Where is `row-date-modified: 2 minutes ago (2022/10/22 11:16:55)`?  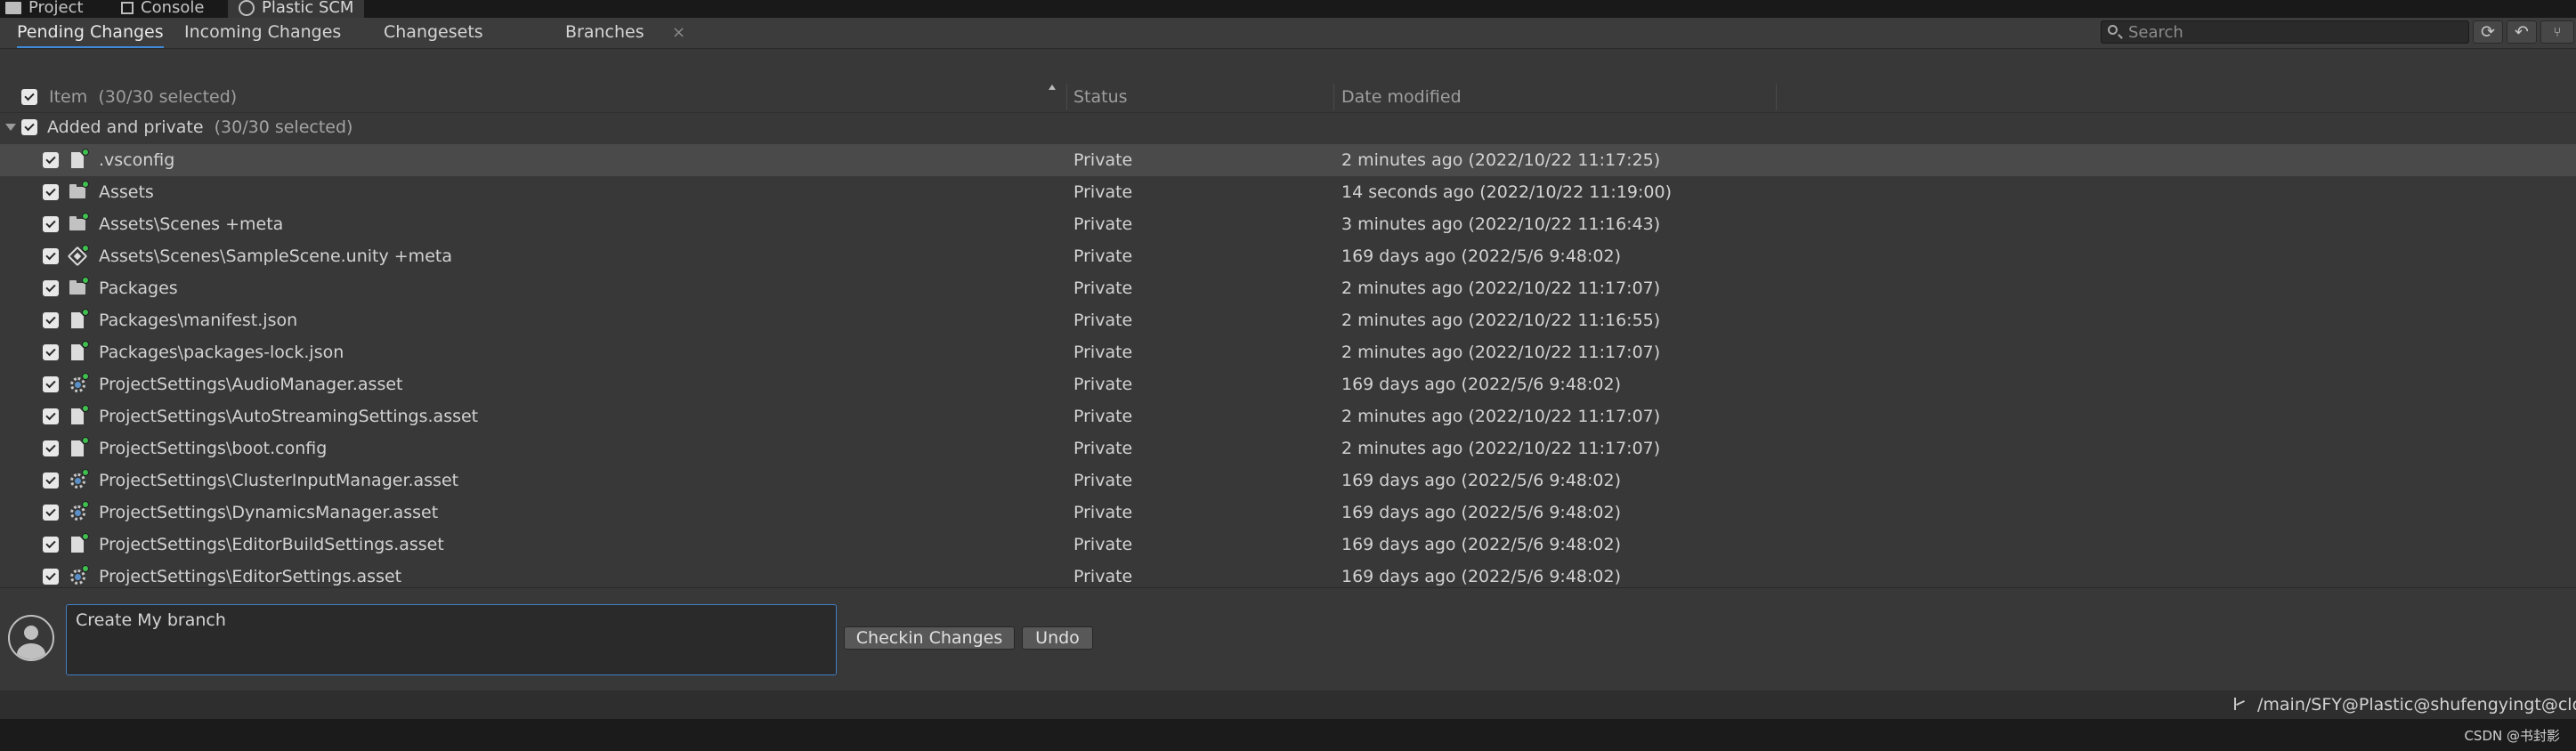
row-date-modified: 2 minutes ago (2022/10/22 11:16:55) is located at coordinates (1501, 320).